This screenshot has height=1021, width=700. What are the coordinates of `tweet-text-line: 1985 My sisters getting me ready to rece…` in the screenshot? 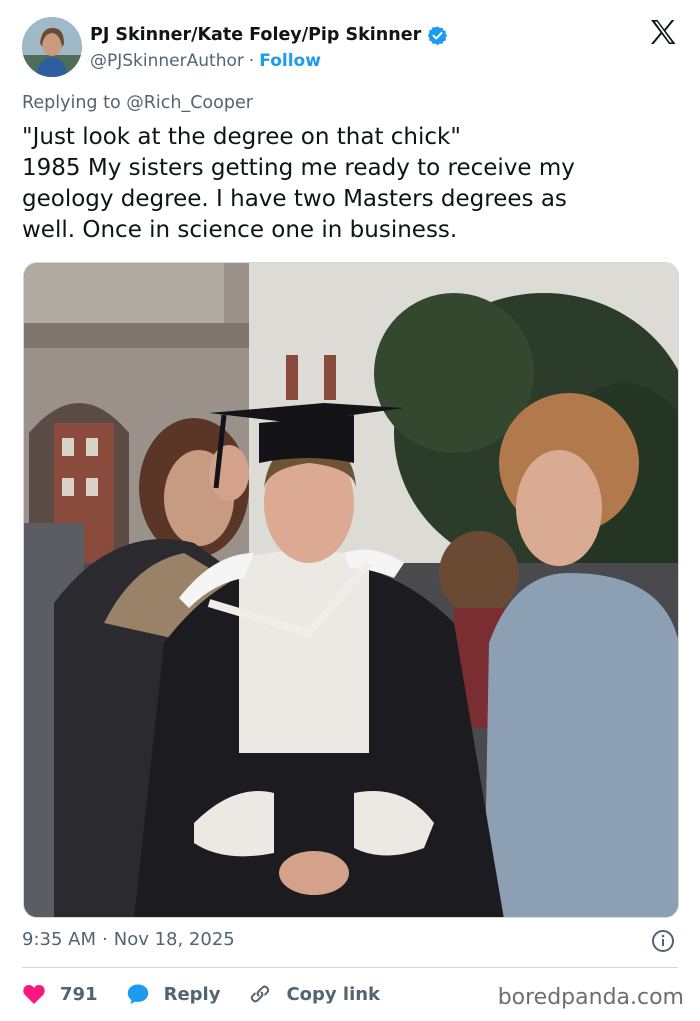 It's located at (298, 168).